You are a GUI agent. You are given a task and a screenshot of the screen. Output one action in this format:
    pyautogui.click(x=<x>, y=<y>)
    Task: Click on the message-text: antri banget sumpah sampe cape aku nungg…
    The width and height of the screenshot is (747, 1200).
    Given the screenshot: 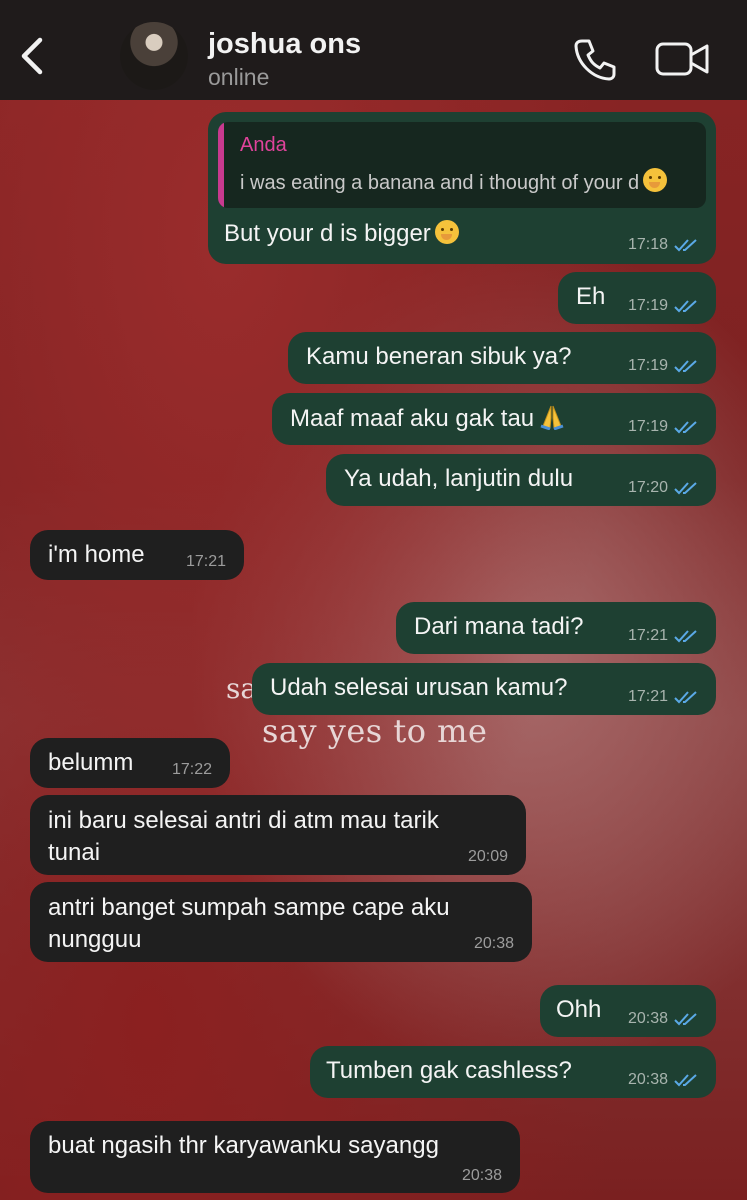 What is the action you would take?
    pyautogui.click(x=249, y=923)
    